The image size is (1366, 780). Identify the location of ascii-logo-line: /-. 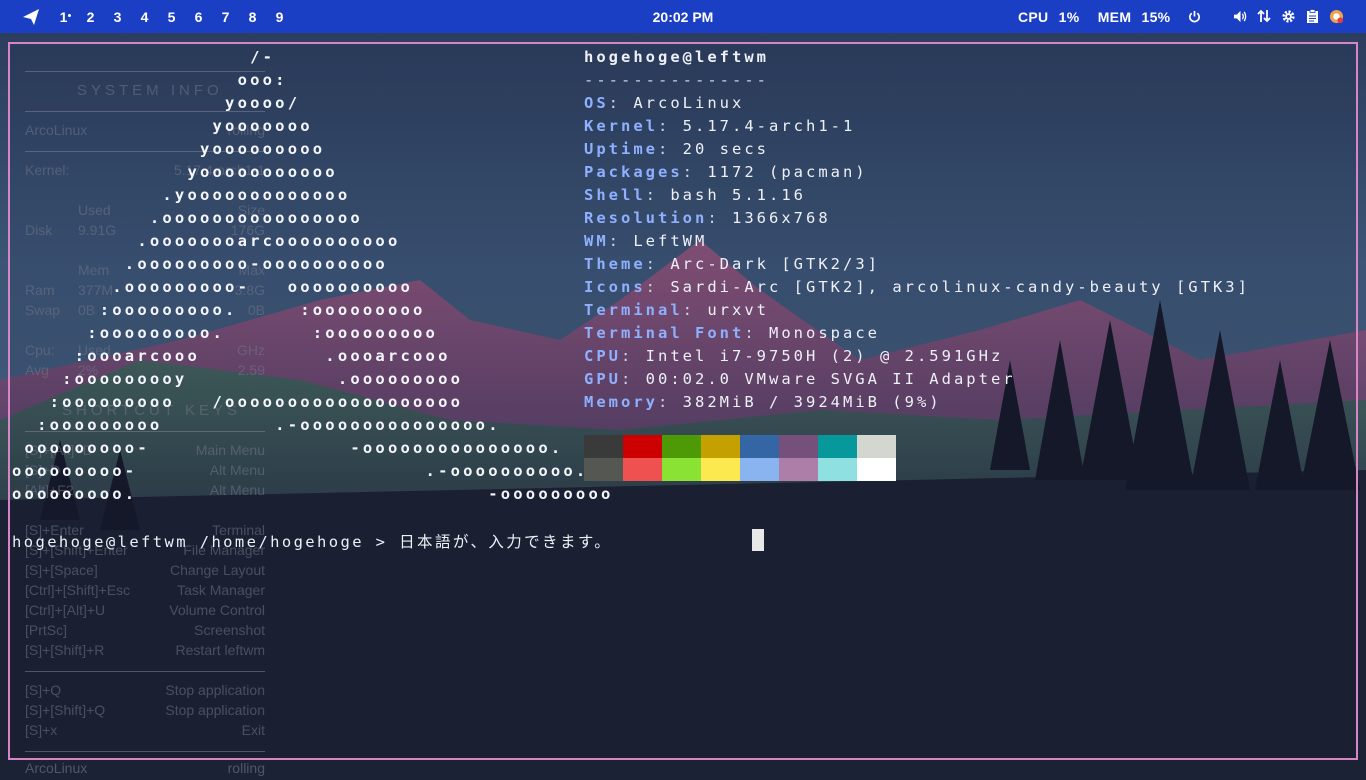
(144, 57).